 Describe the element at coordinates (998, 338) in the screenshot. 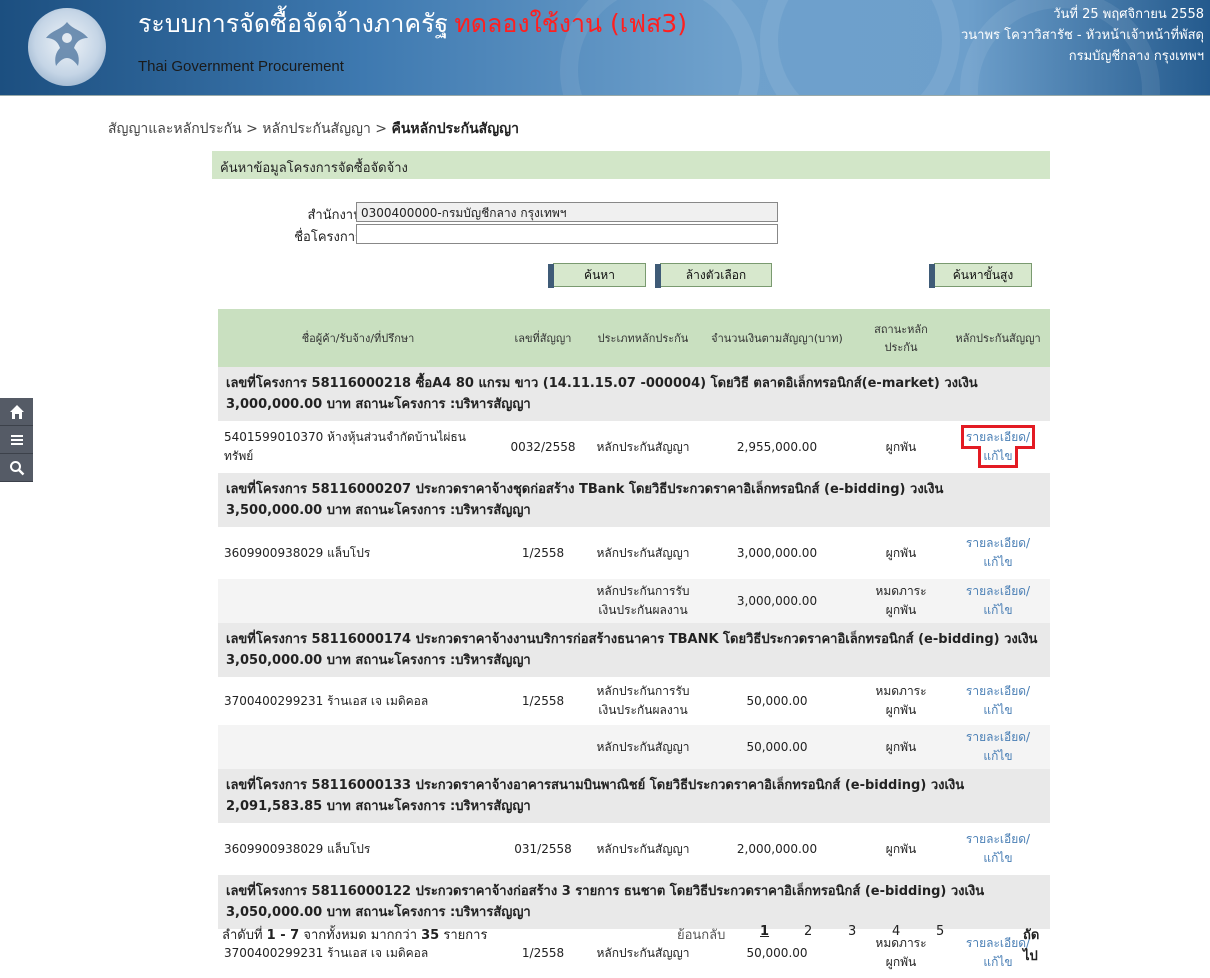

I see `col-guarantee: หลักประกันสัญญา` at that location.